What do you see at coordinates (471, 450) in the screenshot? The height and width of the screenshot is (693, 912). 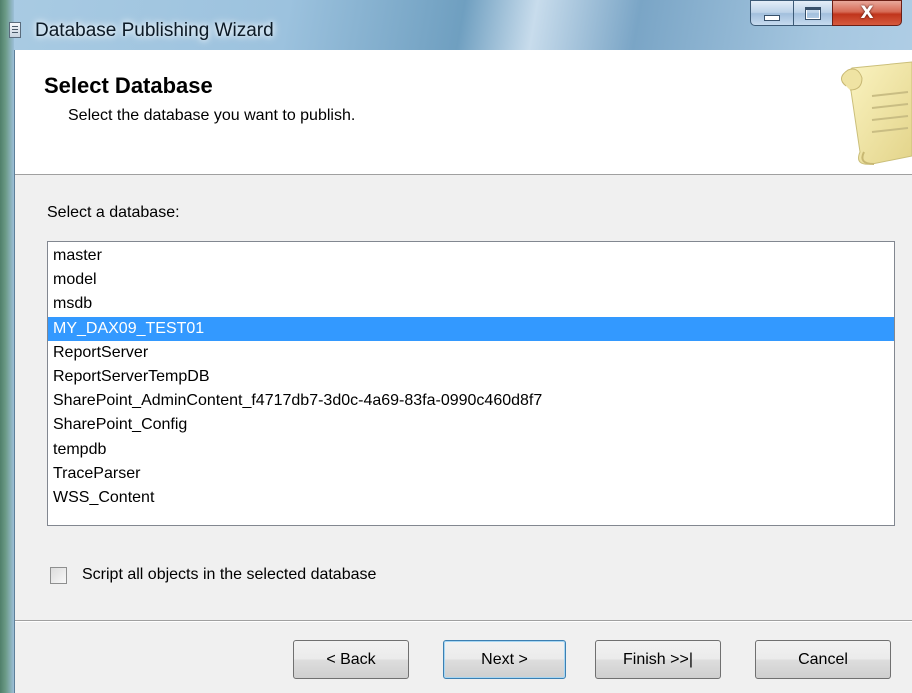 I see `list-item: tempdb` at bounding box center [471, 450].